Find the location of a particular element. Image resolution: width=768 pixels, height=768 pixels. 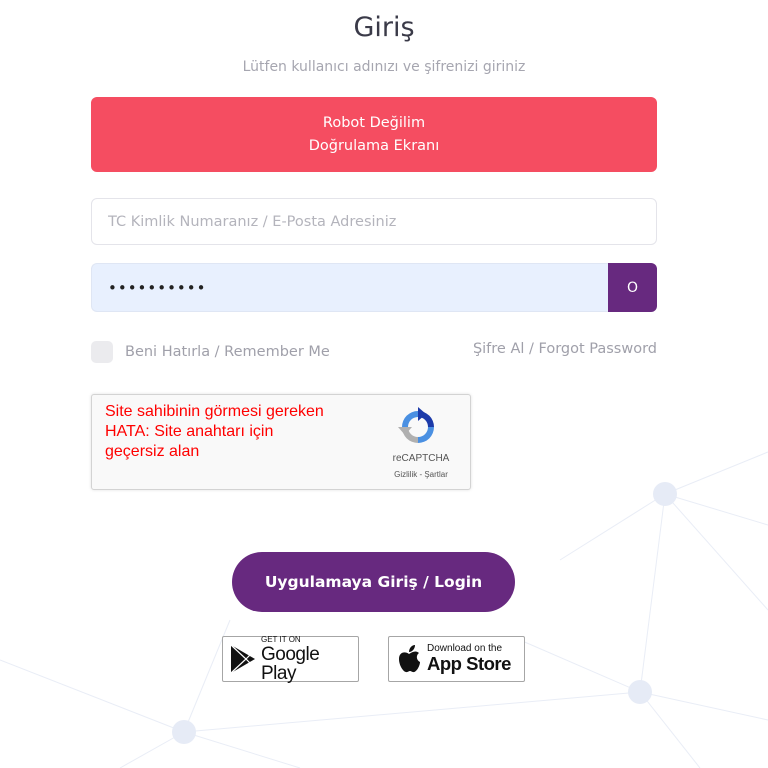

app-store-badge: Download on the App Store is located at coordinates (456, 659).